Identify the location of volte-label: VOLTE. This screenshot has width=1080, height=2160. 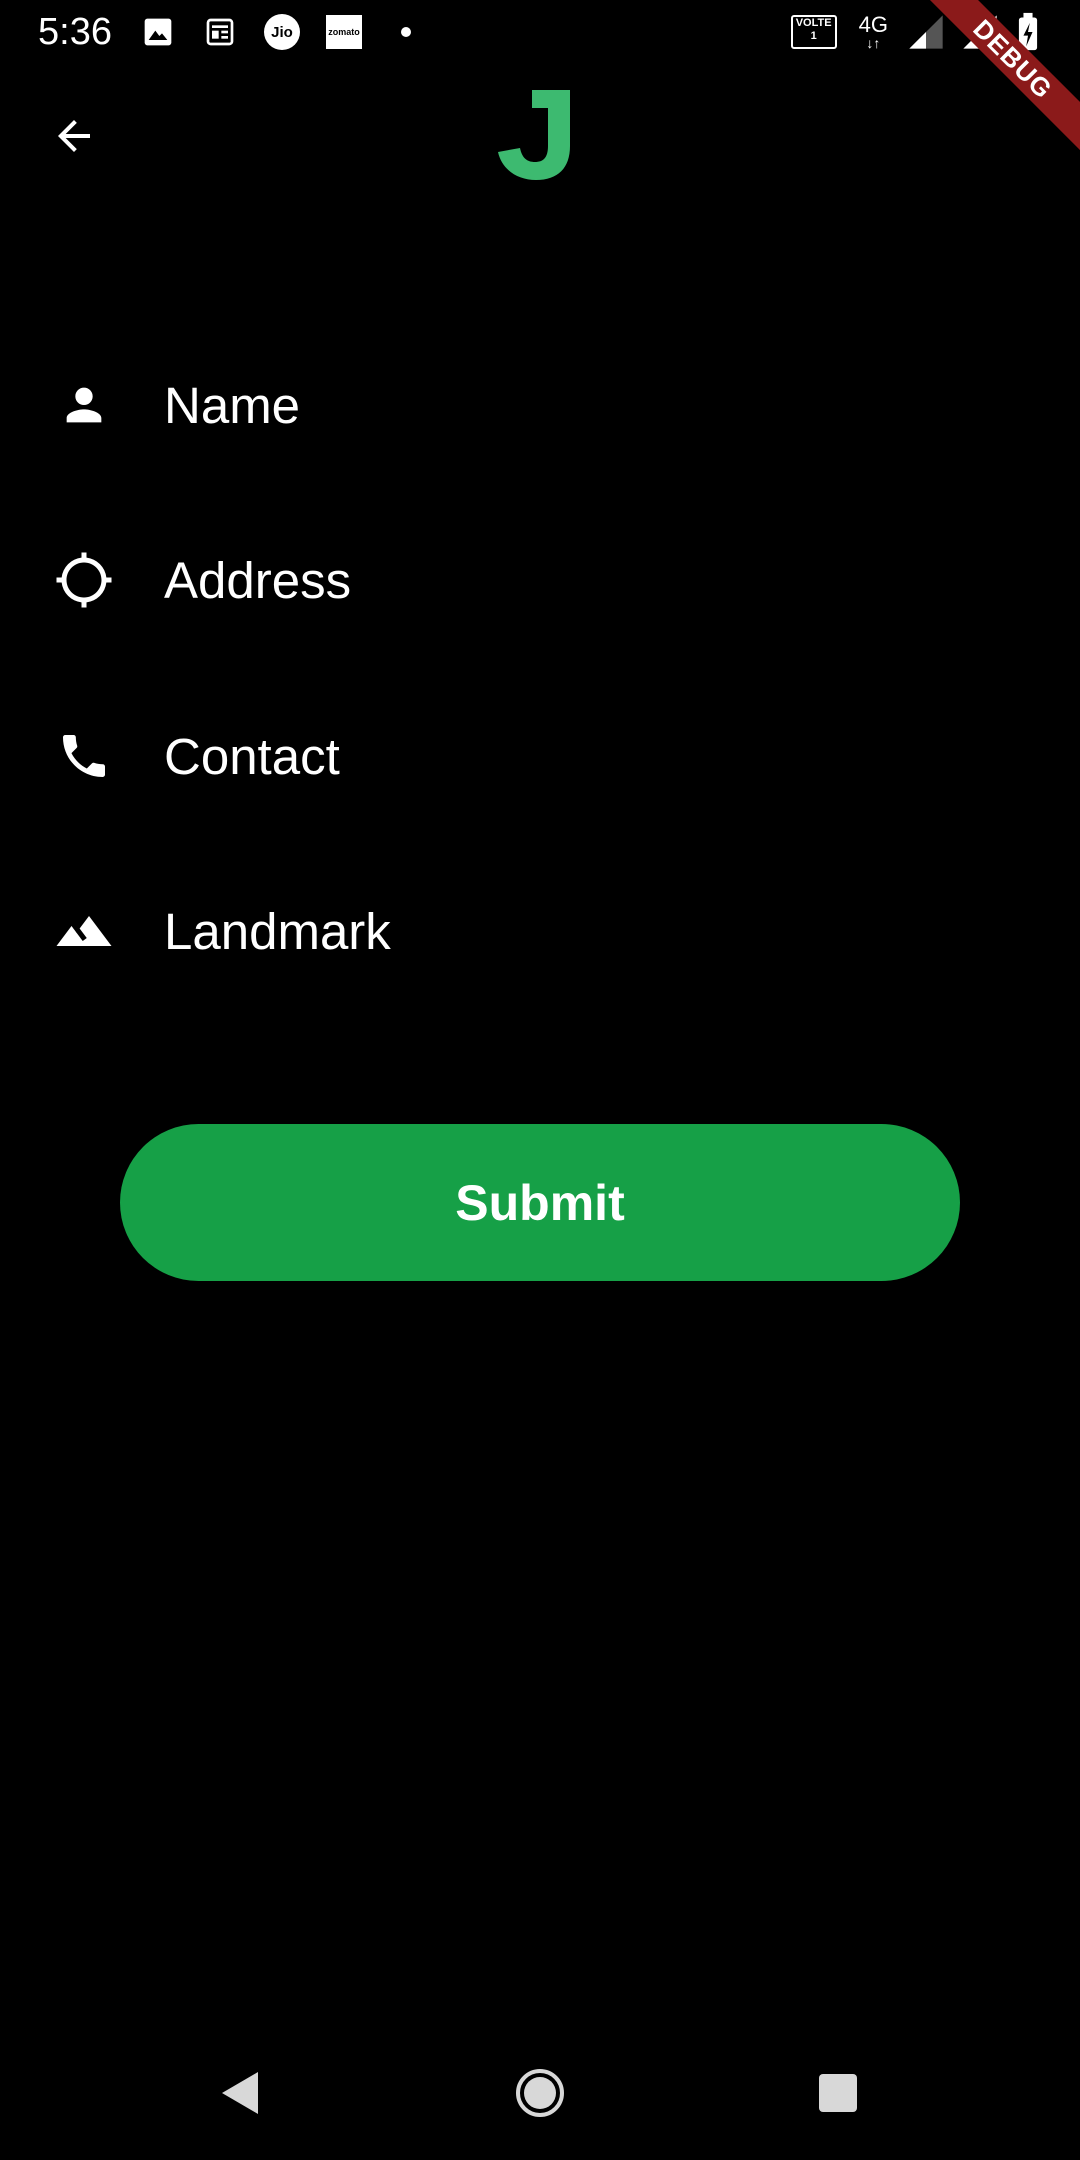
(813, 23).